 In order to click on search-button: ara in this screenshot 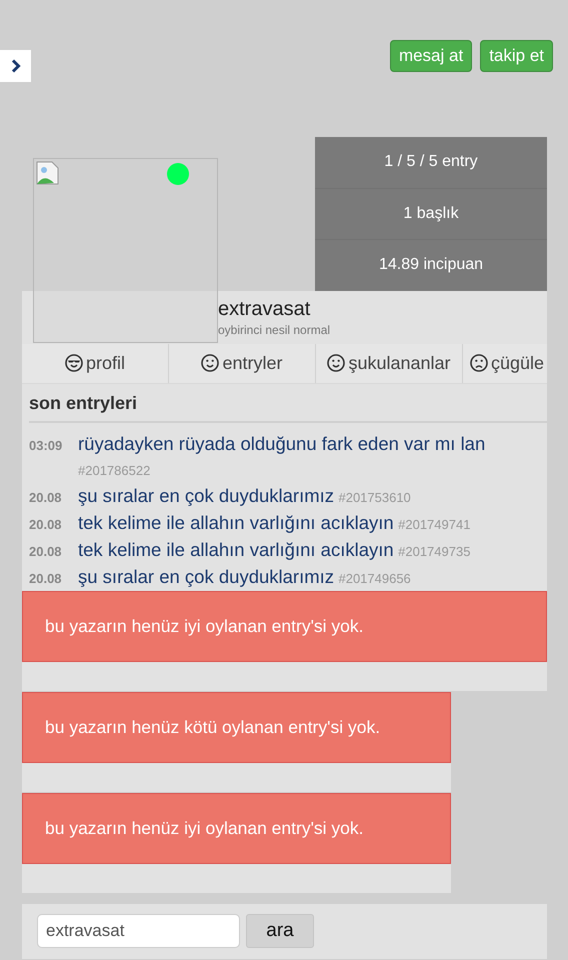, I will do `click(280, 931)`.